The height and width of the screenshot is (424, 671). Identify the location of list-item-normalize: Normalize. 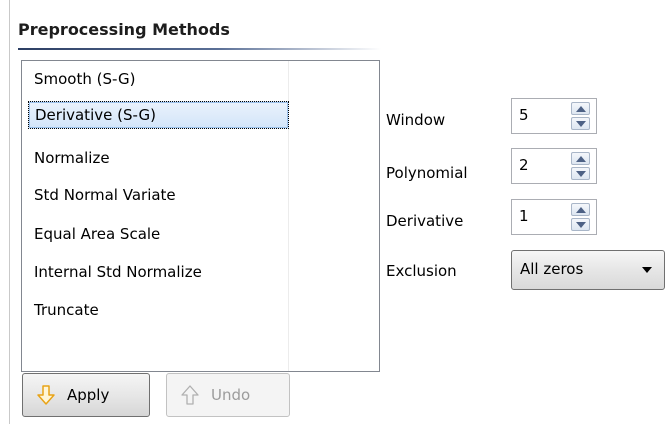
(69, 158).